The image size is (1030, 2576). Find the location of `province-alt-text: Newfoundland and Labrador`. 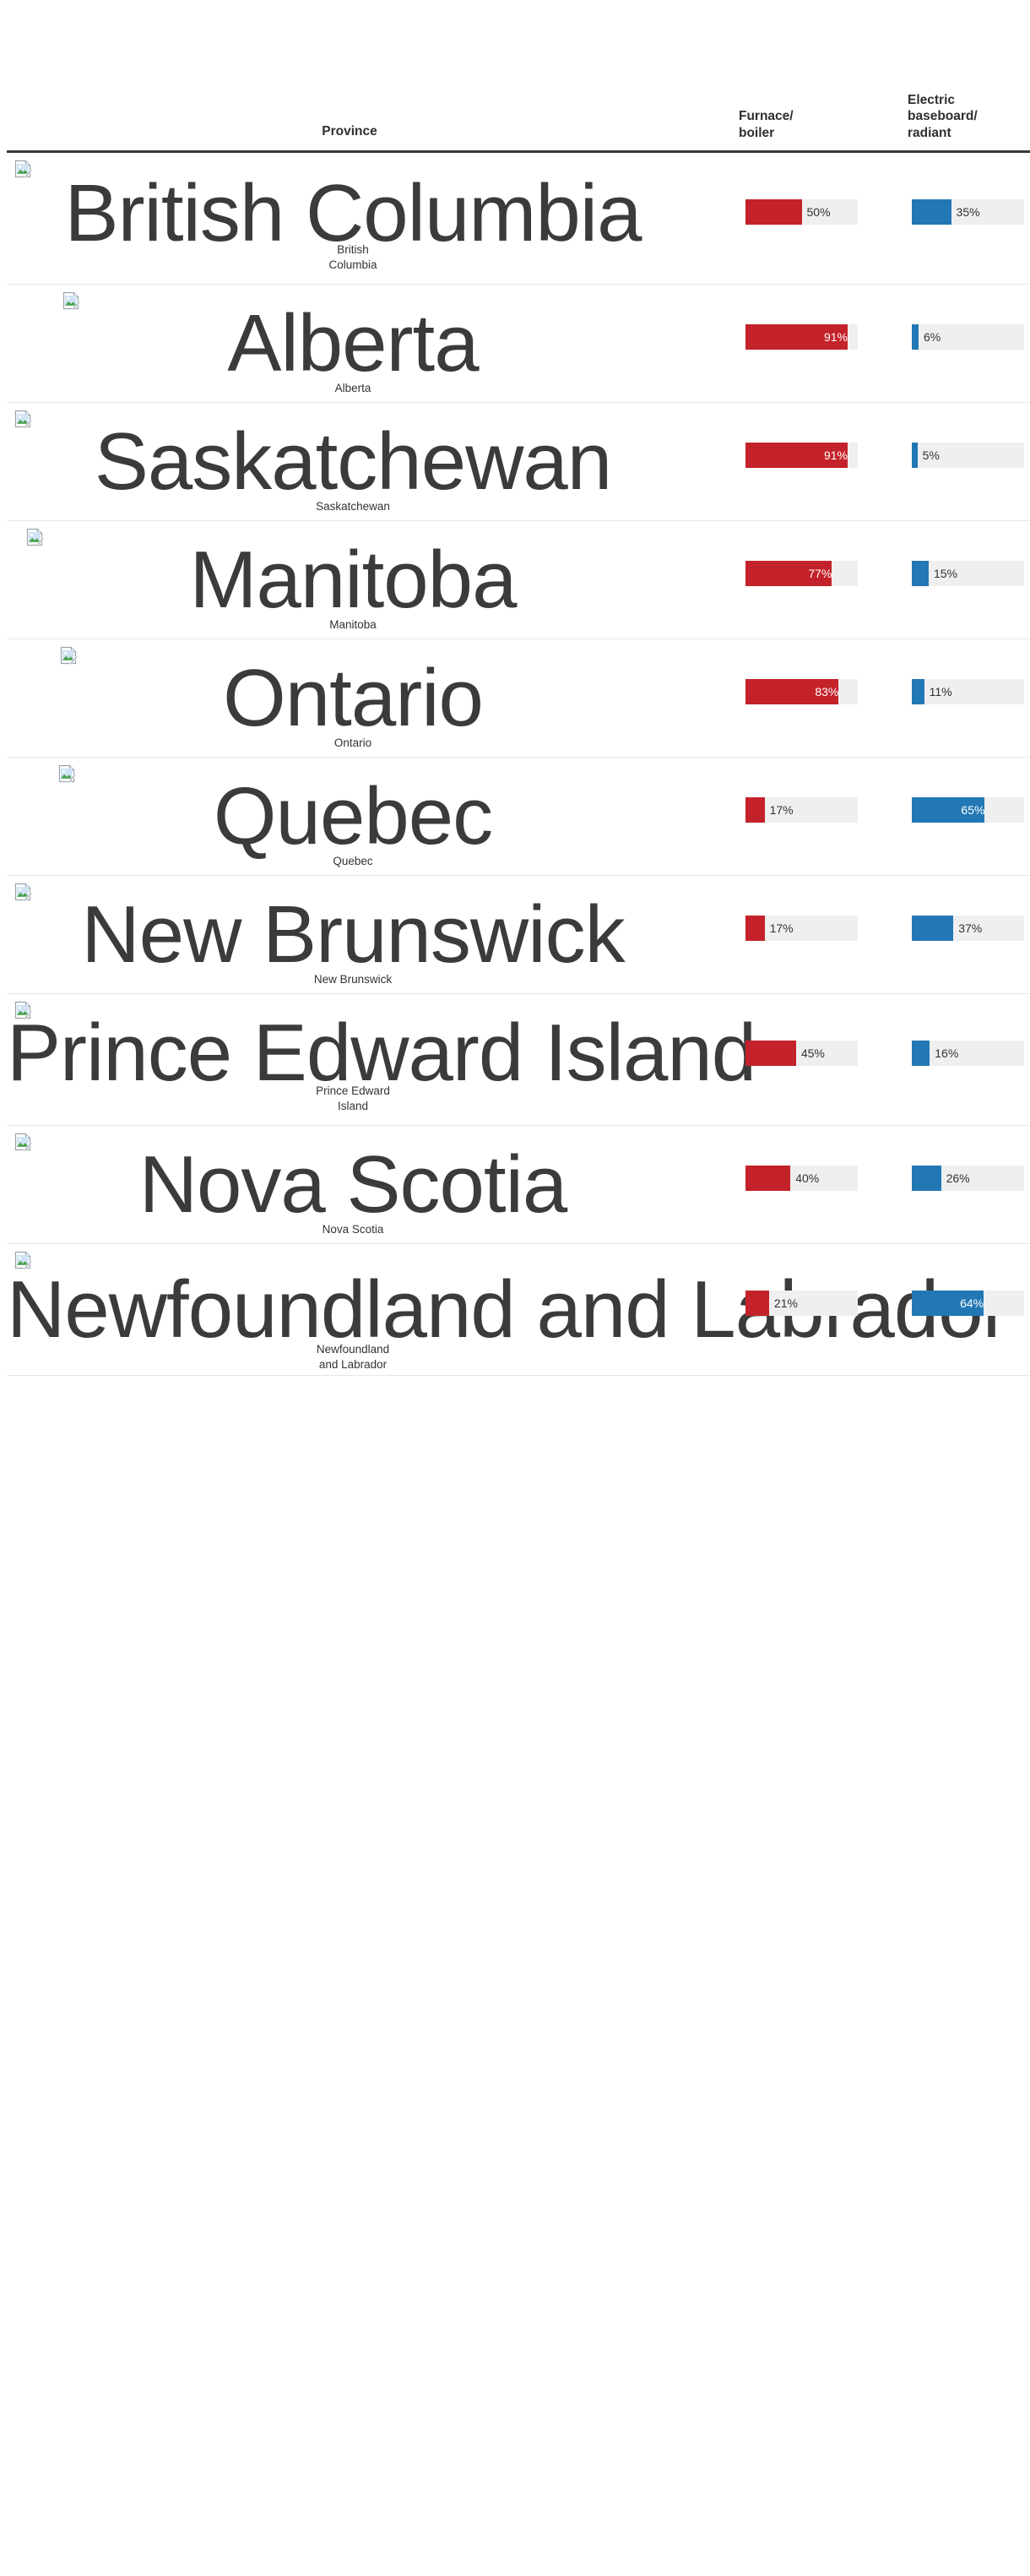

province-alt-text: Newfoundland and Labrador is located at coordinates (508, 1309).